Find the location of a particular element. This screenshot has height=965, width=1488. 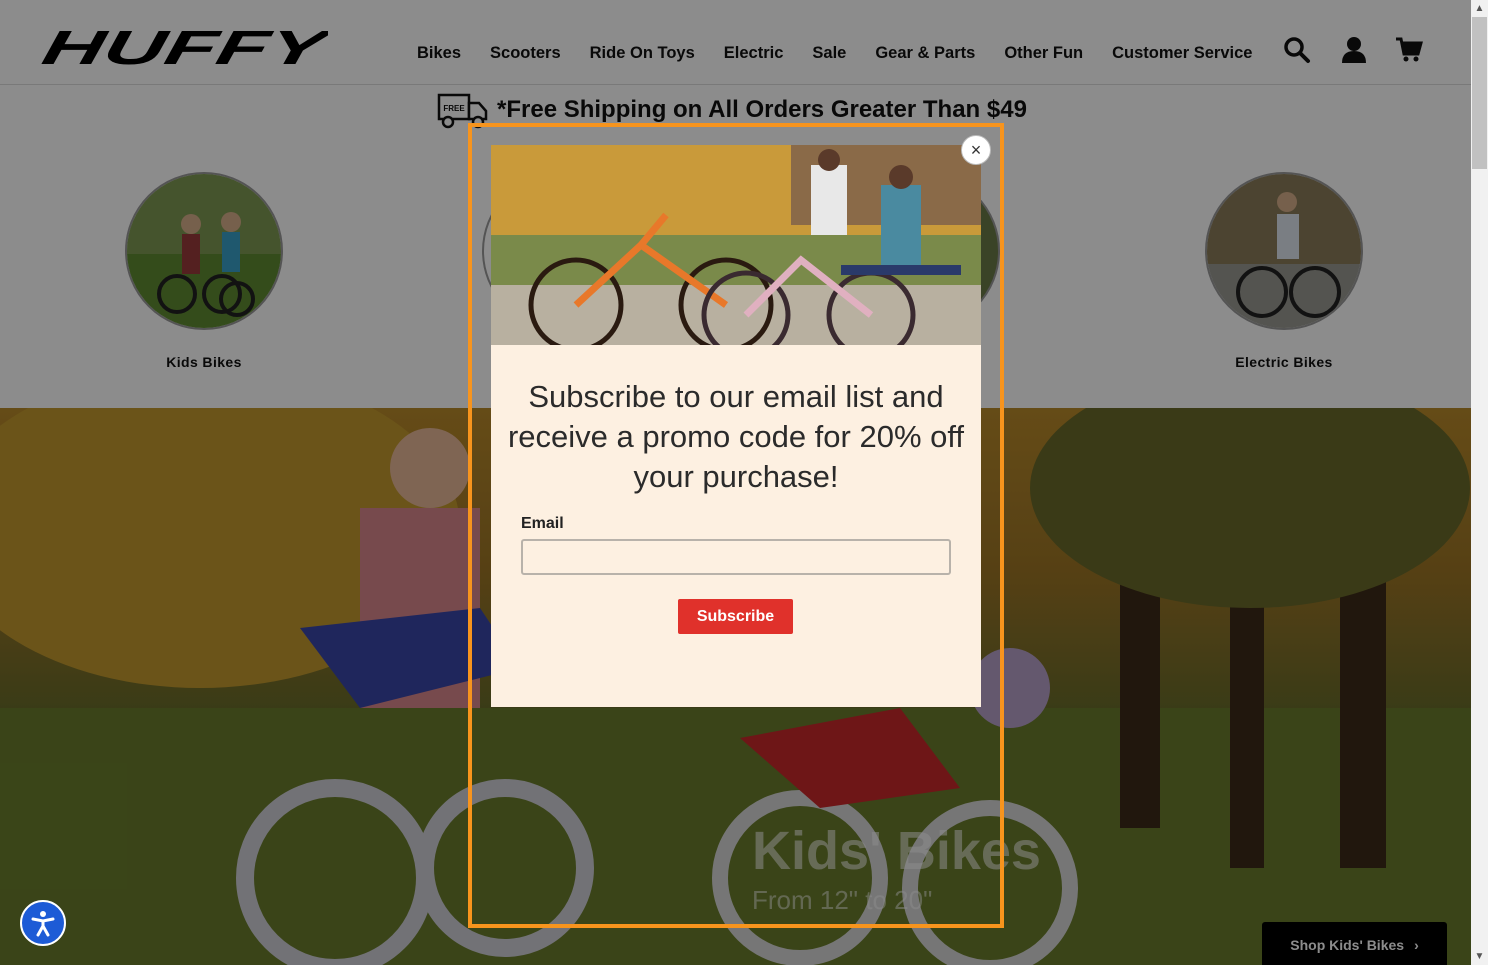

subscribe-button: Subscribe is located at coordinates (735, 616).